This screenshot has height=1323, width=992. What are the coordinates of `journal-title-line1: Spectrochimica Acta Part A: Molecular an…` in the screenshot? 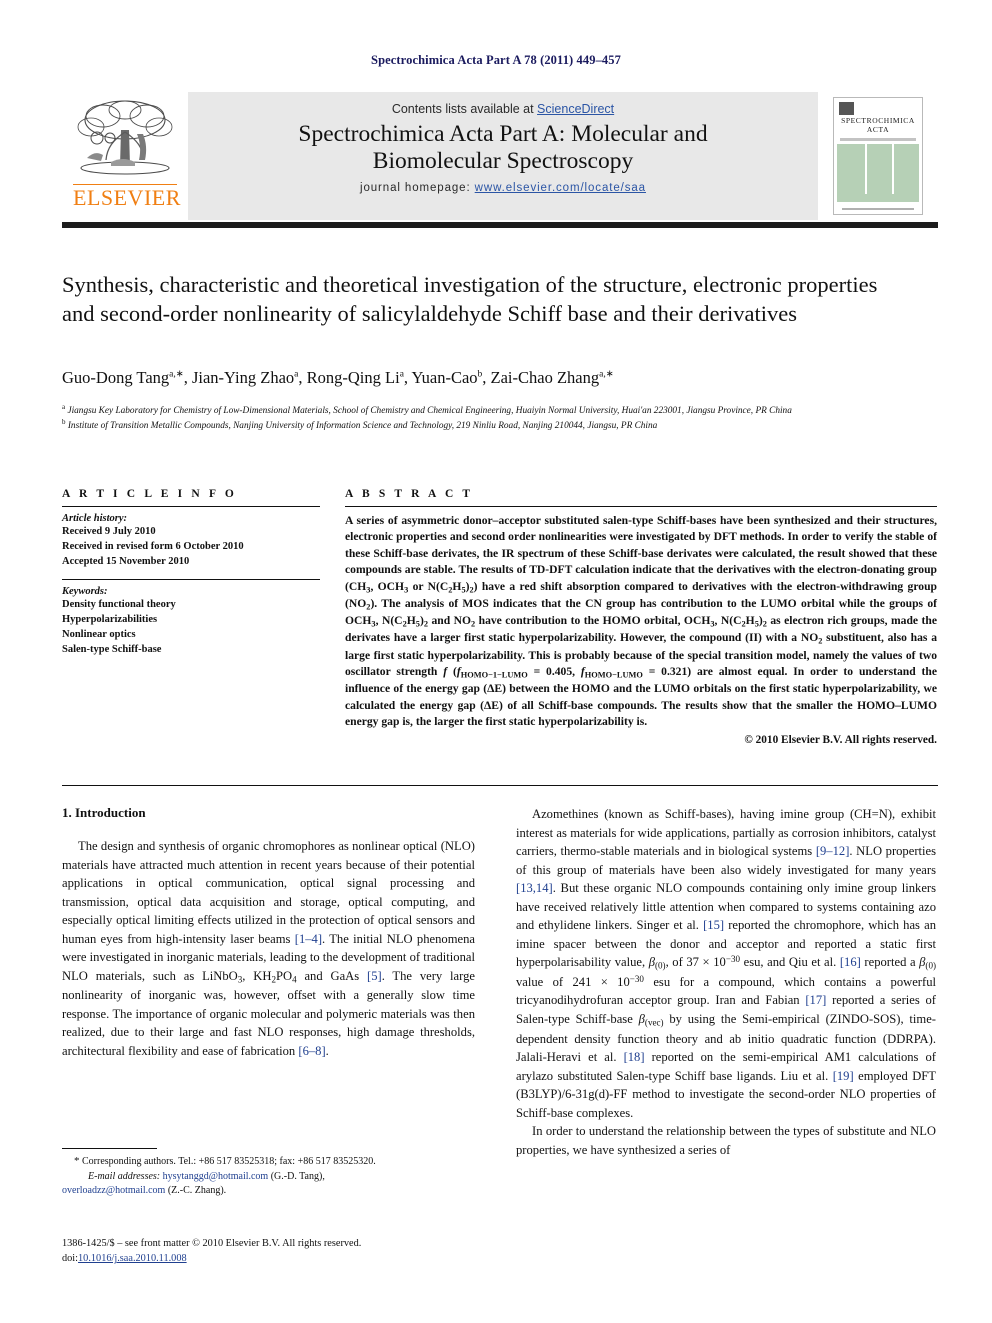 It's located at (503, 134).